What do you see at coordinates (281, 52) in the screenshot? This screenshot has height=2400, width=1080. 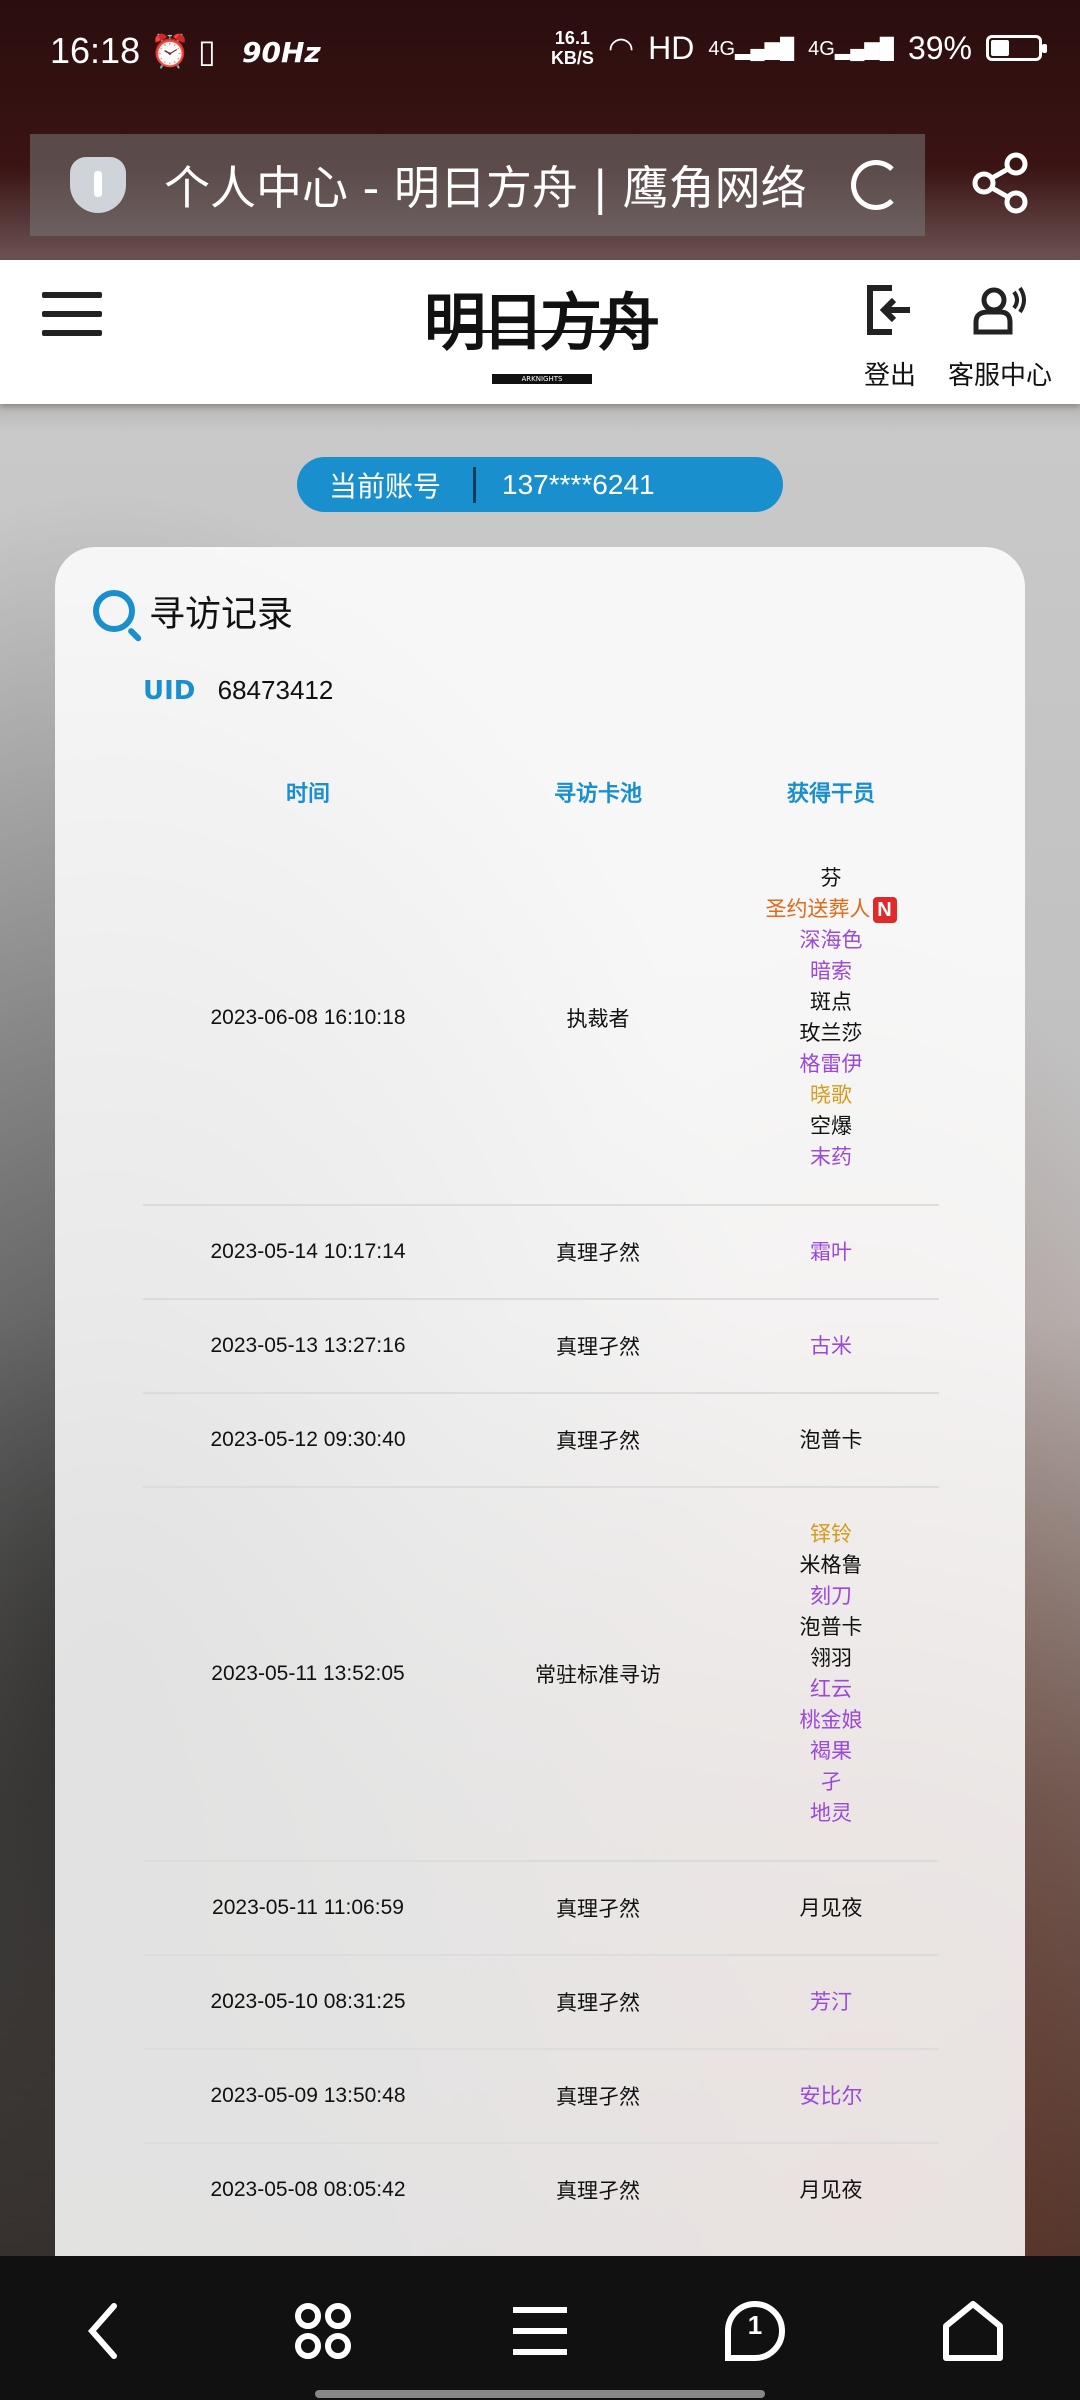 I see `refresh-rate: 90Hz` at bounding box center [281, 52].